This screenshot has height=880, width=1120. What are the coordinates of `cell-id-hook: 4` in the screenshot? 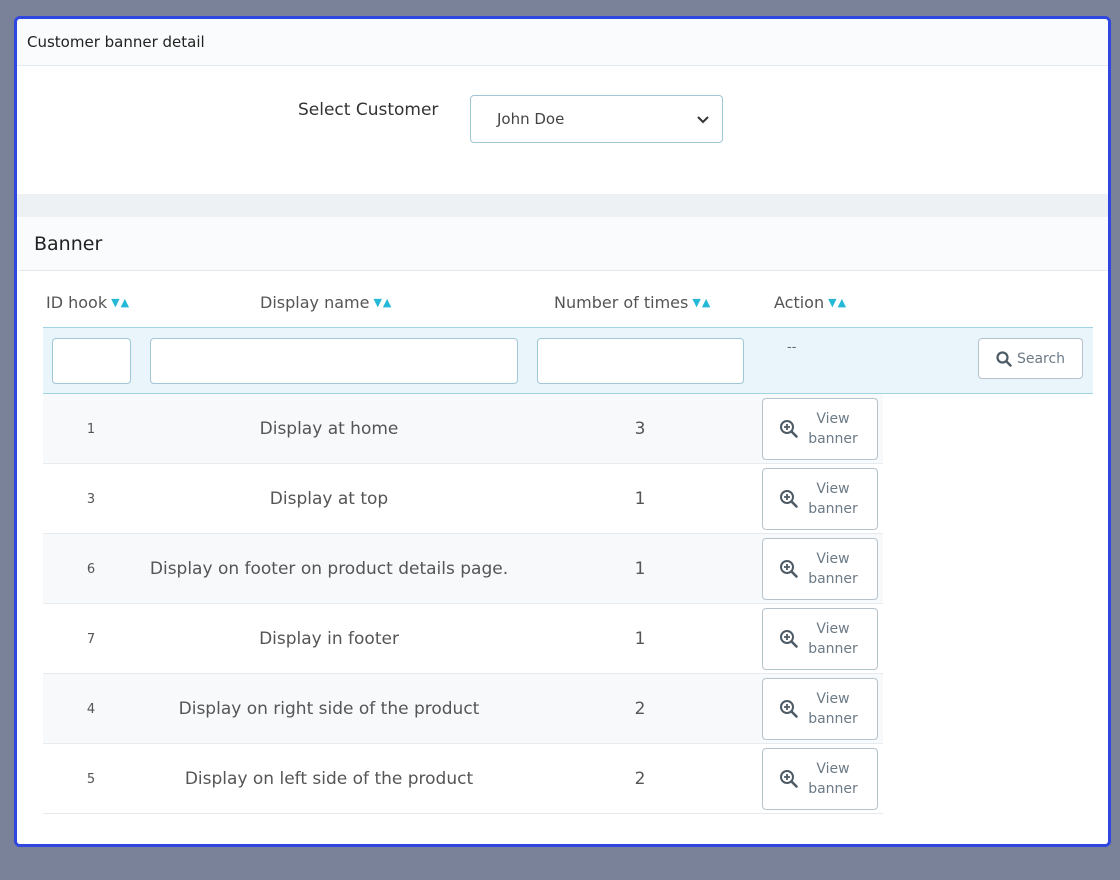 It's located at (91, 709).